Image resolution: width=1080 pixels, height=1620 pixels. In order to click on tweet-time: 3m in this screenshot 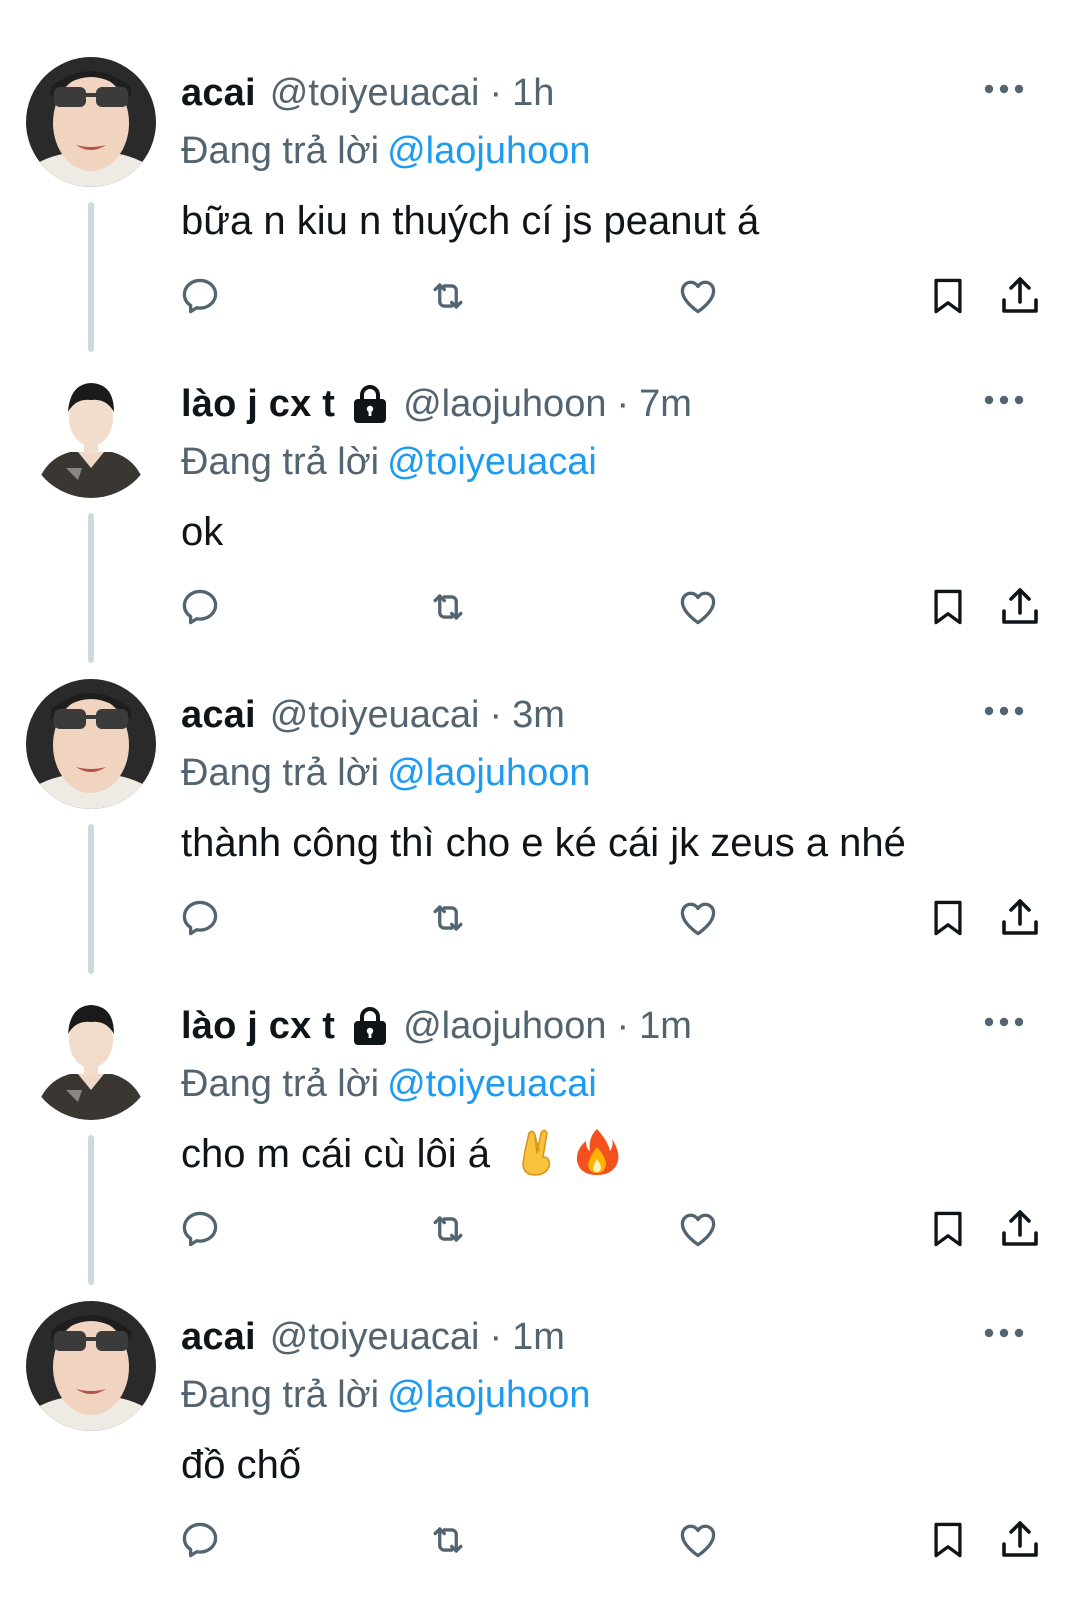, I will do `click(538, 715)`.